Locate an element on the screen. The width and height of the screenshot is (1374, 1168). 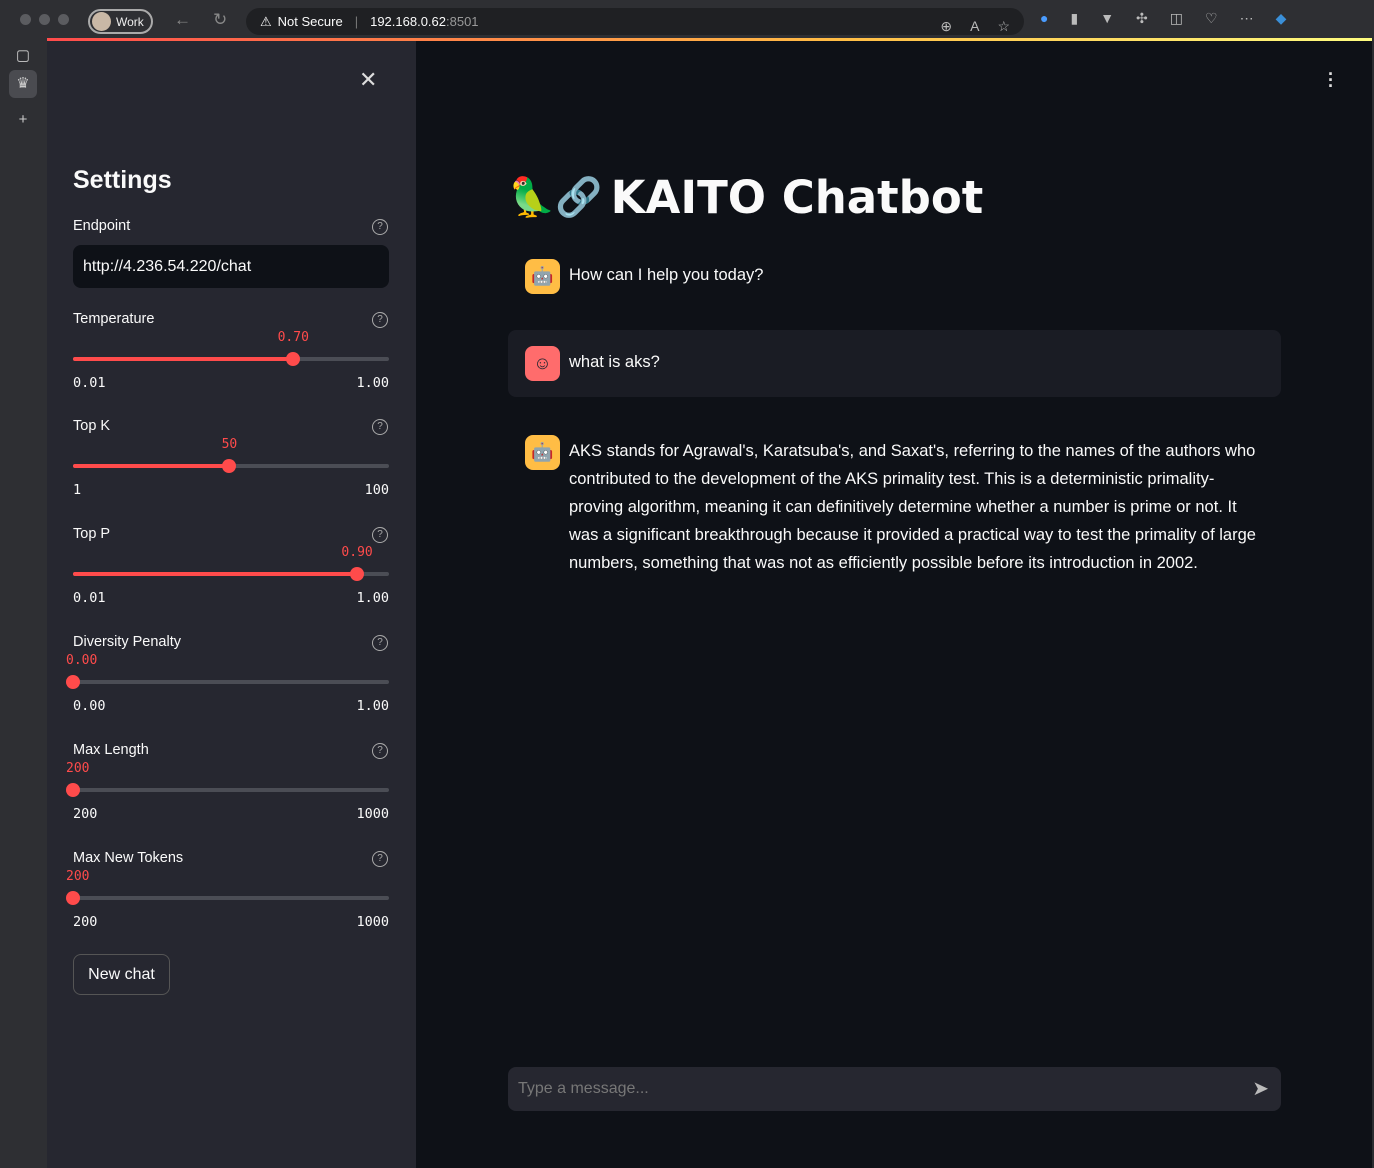
vue-extension-icon: ▼ is located at coordinates (1107, 18).